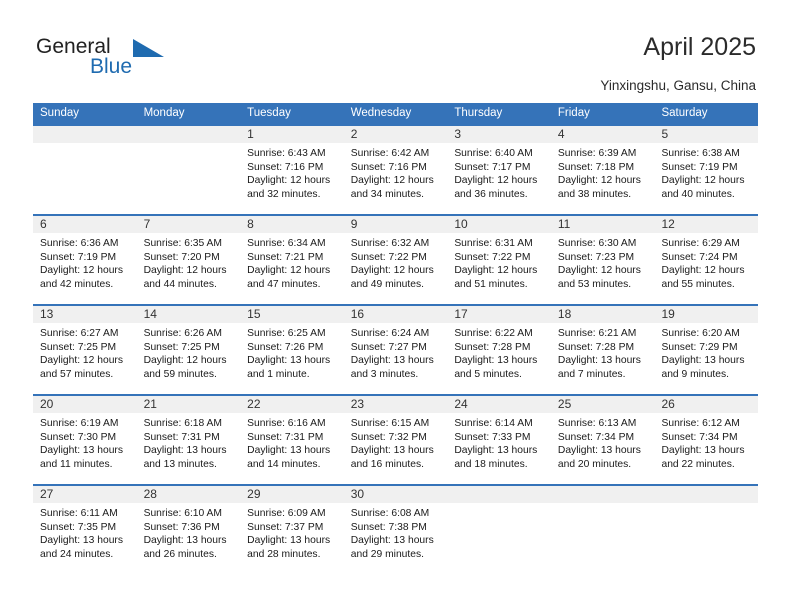 This screenshot has height=612, width=792. What do you see at coordinates (79, 423) in the screenshot?
I see `sunrise-text: Sunrise: 6:19 AM` at bounding box center [79, 423].